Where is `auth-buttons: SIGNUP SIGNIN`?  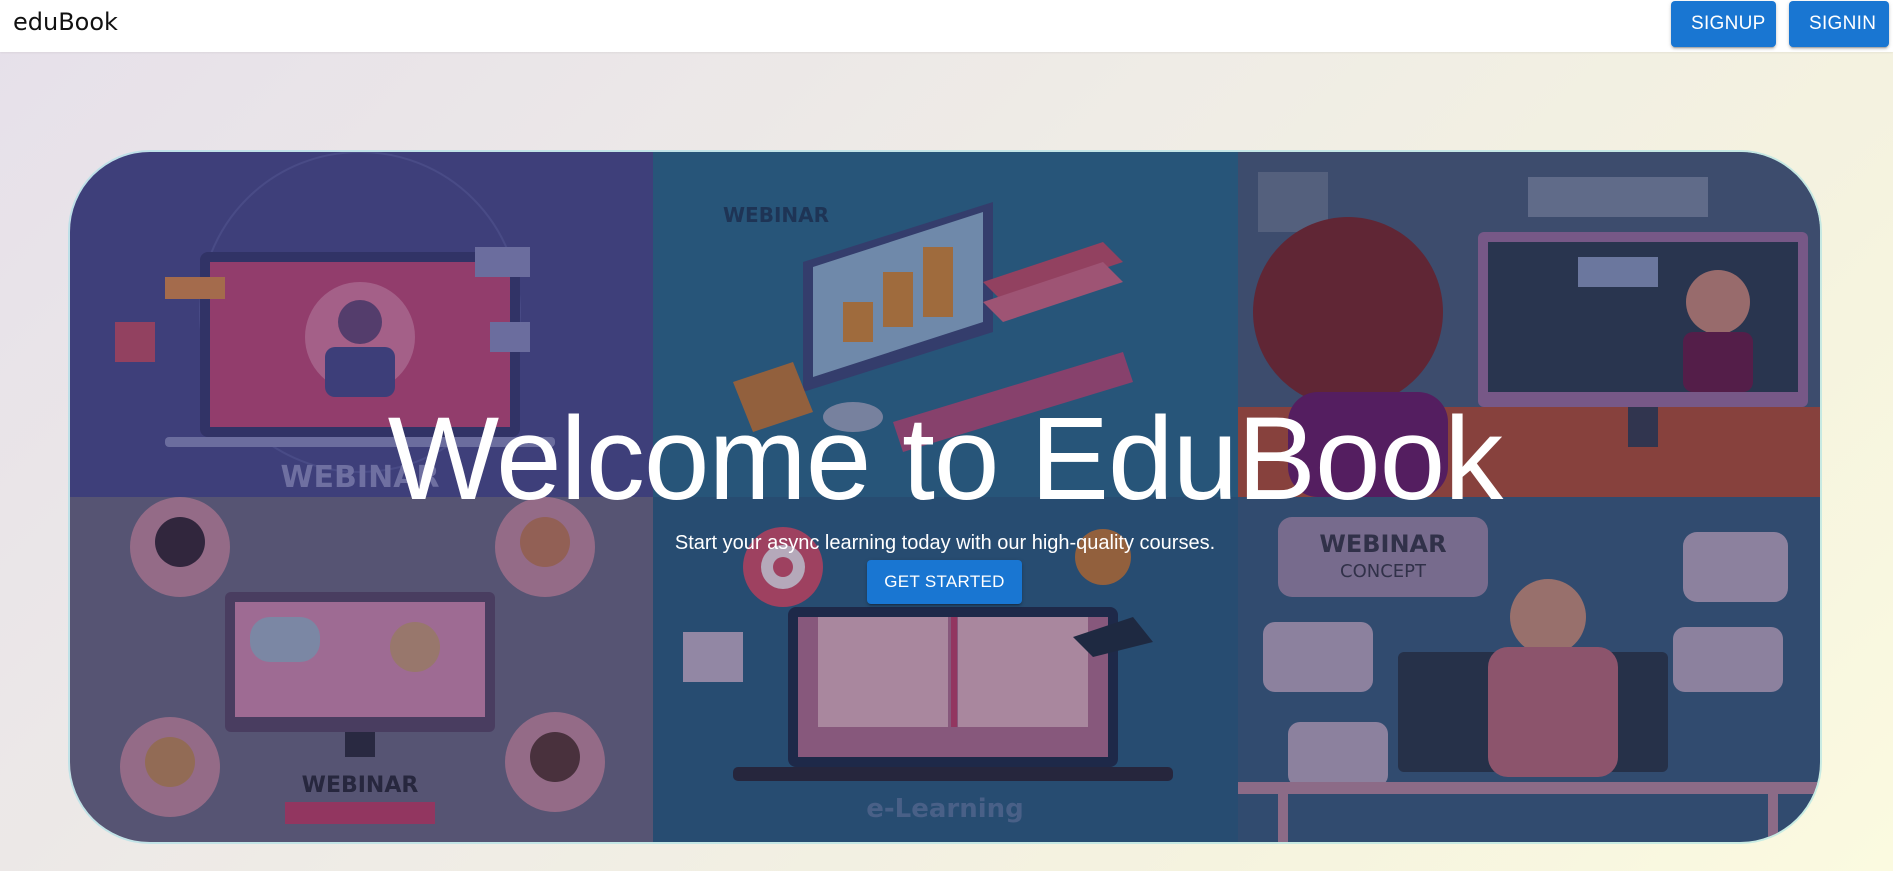
auth-buttons: SIGNUP SIGNIN is located at coordinates (1780, 24).